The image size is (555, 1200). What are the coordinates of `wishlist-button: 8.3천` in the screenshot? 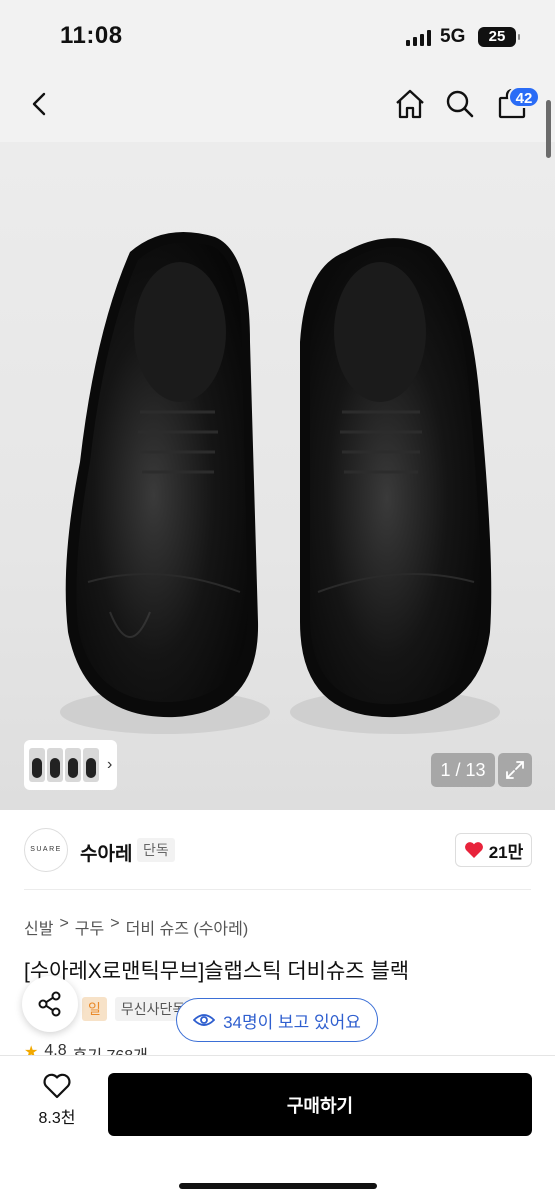 It's located at (57, 1104).